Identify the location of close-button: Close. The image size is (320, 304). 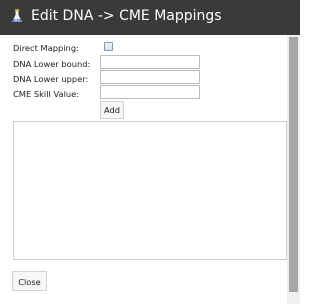
(29, 281).